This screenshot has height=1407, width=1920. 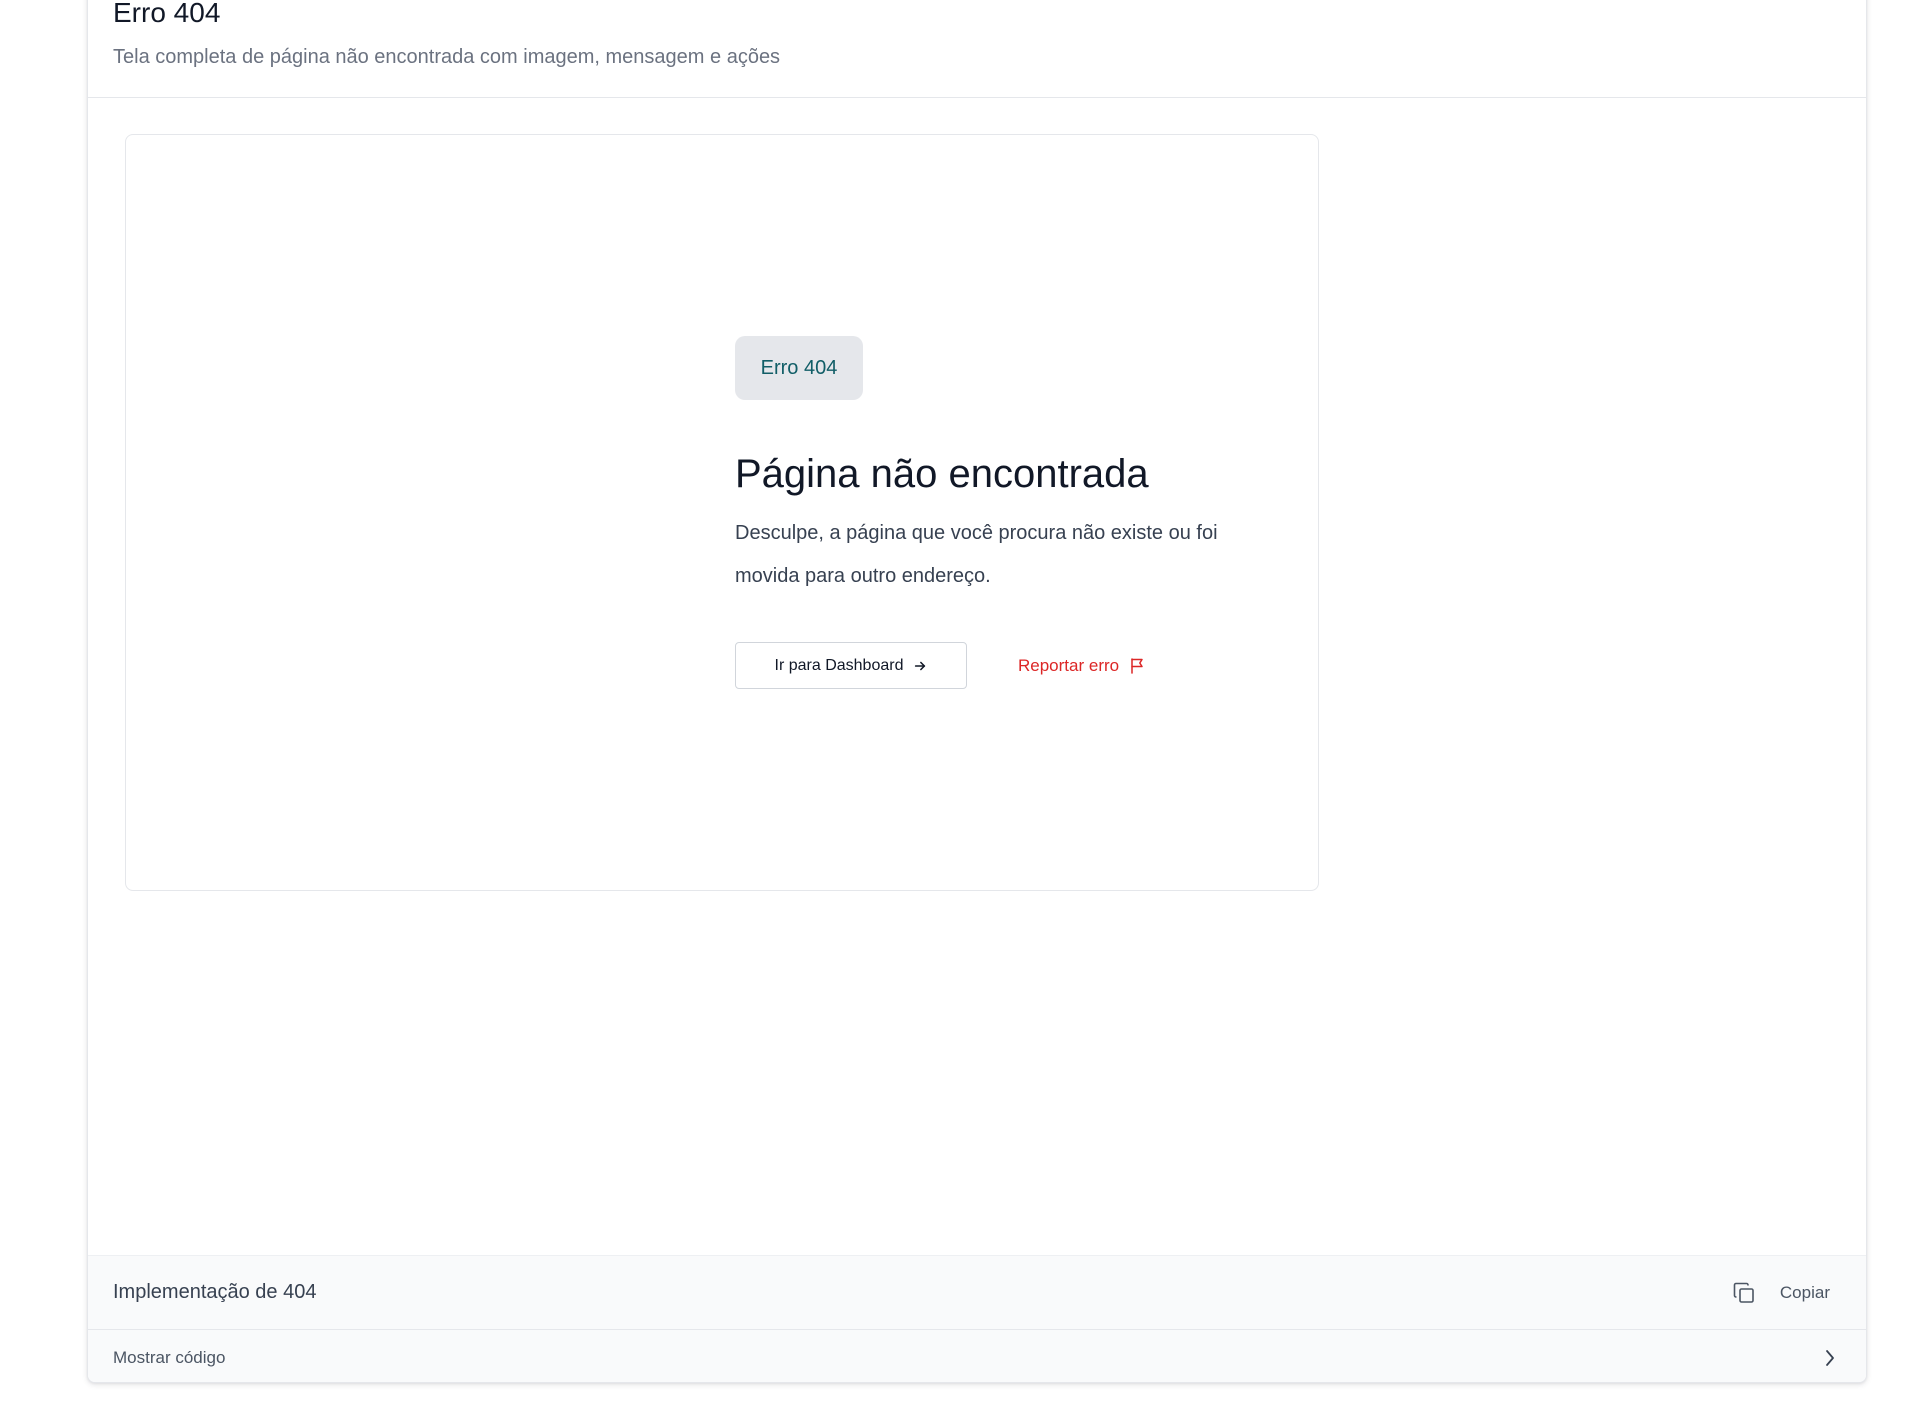 What do you see at coordinates (839, 665) in the screenshot?
I see `go-to-dashboard-label: Ir para Dashboard` at bounding box center [839, 665].